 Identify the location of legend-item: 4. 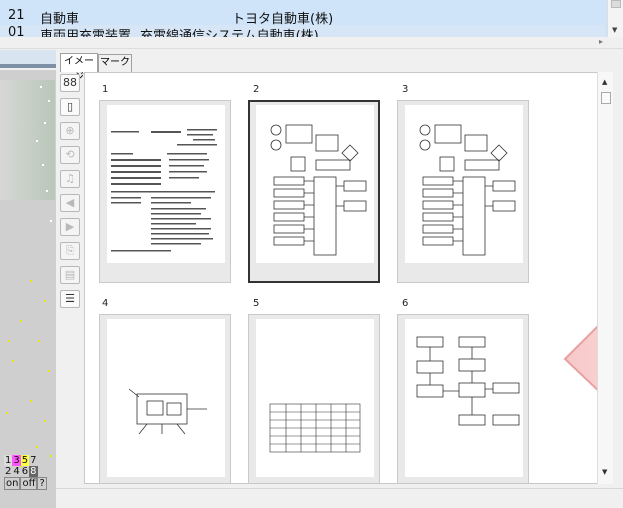
(16, 471).